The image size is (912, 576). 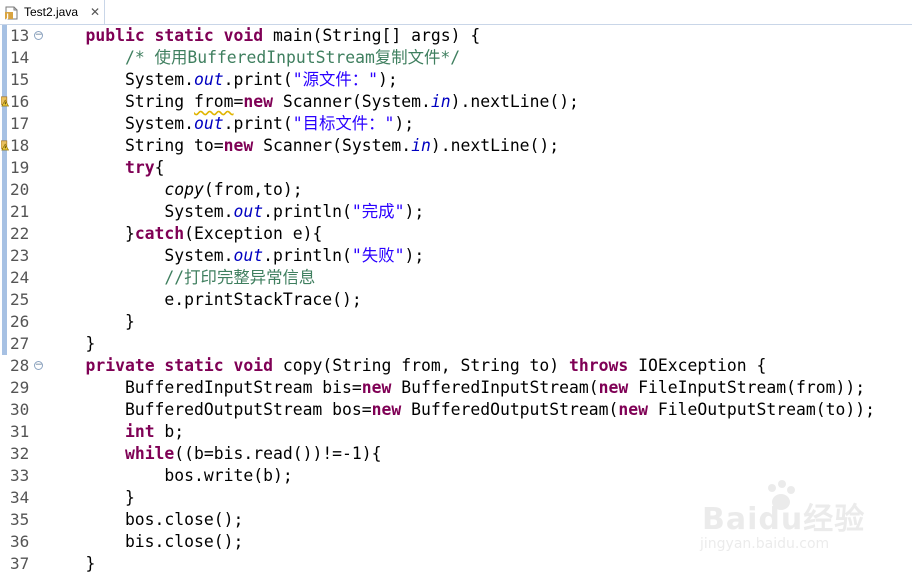 I want to click on line-number: 33, so click(x=20, y=475).